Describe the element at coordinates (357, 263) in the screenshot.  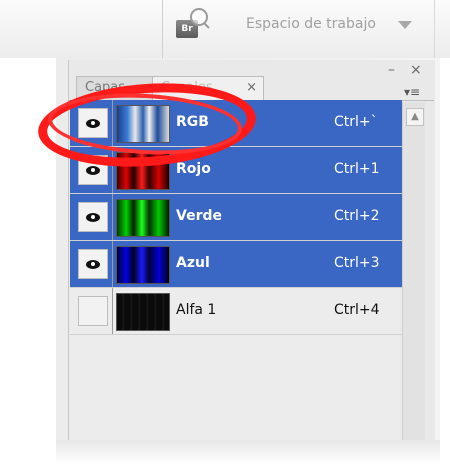
I see `channel-shortcut: Ctrl+3` at that location.